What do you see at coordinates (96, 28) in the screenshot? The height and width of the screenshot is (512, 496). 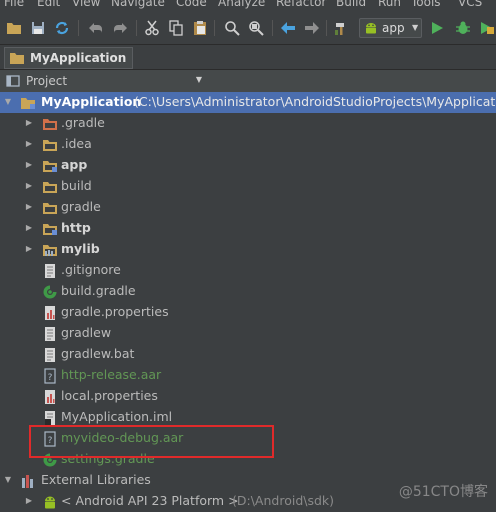 I see `undo-icon` at bounding box center [96, 28].